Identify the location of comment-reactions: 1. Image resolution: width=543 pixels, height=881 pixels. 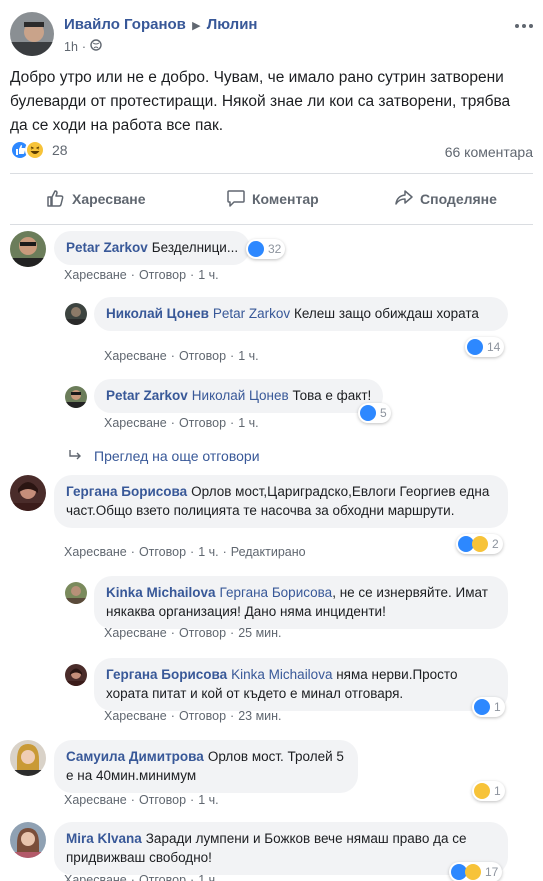
(488, 791).